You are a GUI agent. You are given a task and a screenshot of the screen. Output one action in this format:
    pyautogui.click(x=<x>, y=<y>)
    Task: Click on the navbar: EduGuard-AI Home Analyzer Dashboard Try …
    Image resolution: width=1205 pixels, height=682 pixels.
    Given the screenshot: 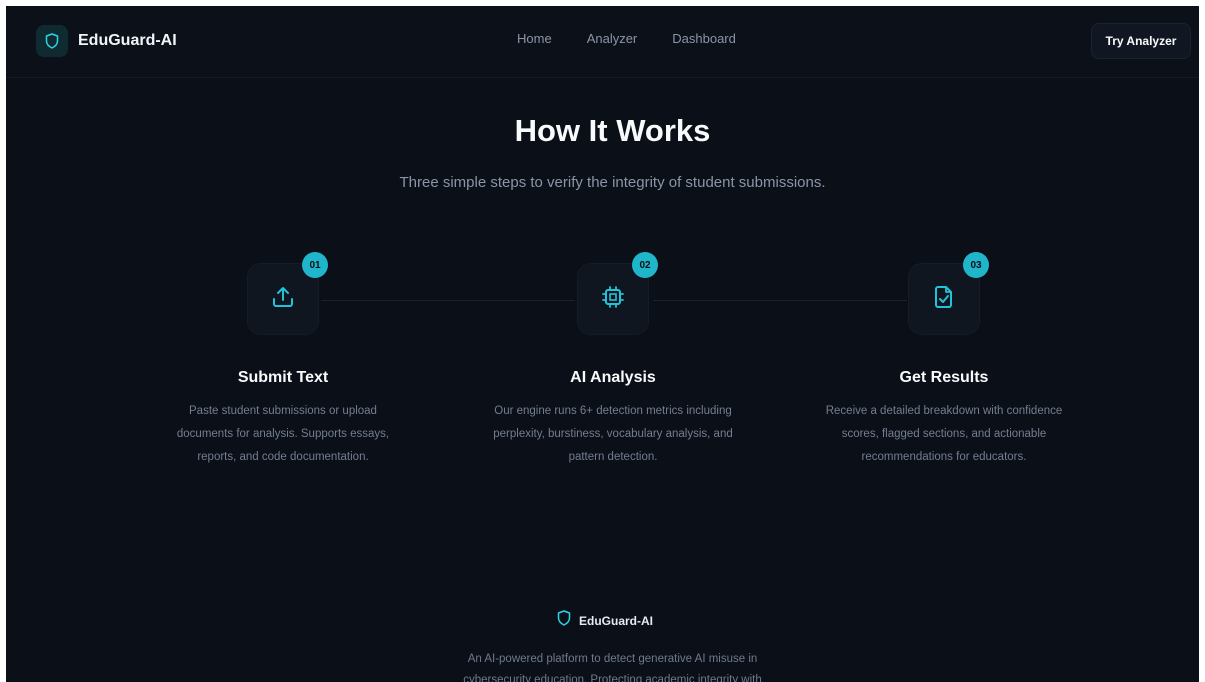 What is the action you would take?
    pyautogui.click(x=602, y=42)
    